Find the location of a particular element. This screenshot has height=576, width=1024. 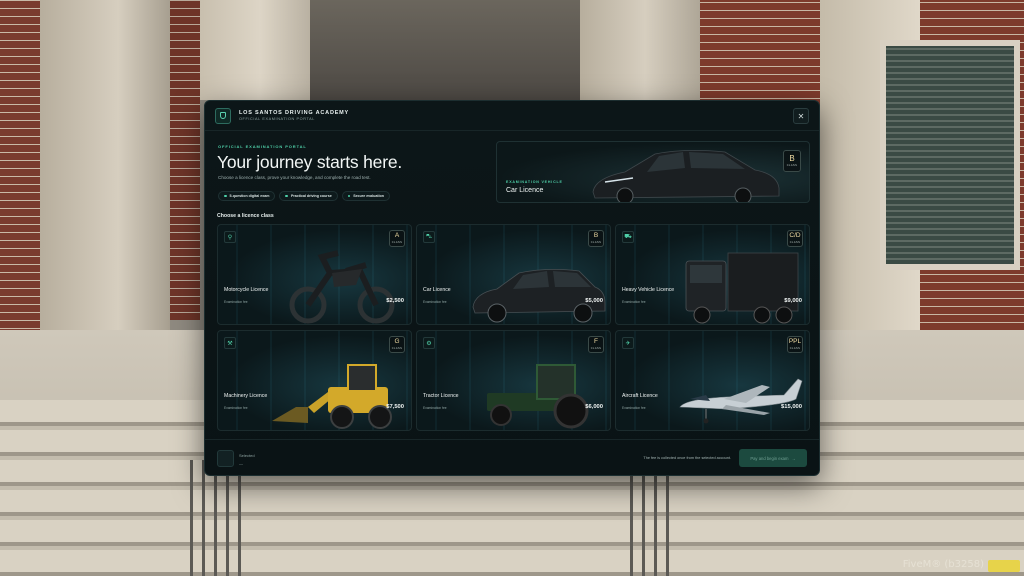

class-badge: B CLASS is located at coordinates (596, 238).